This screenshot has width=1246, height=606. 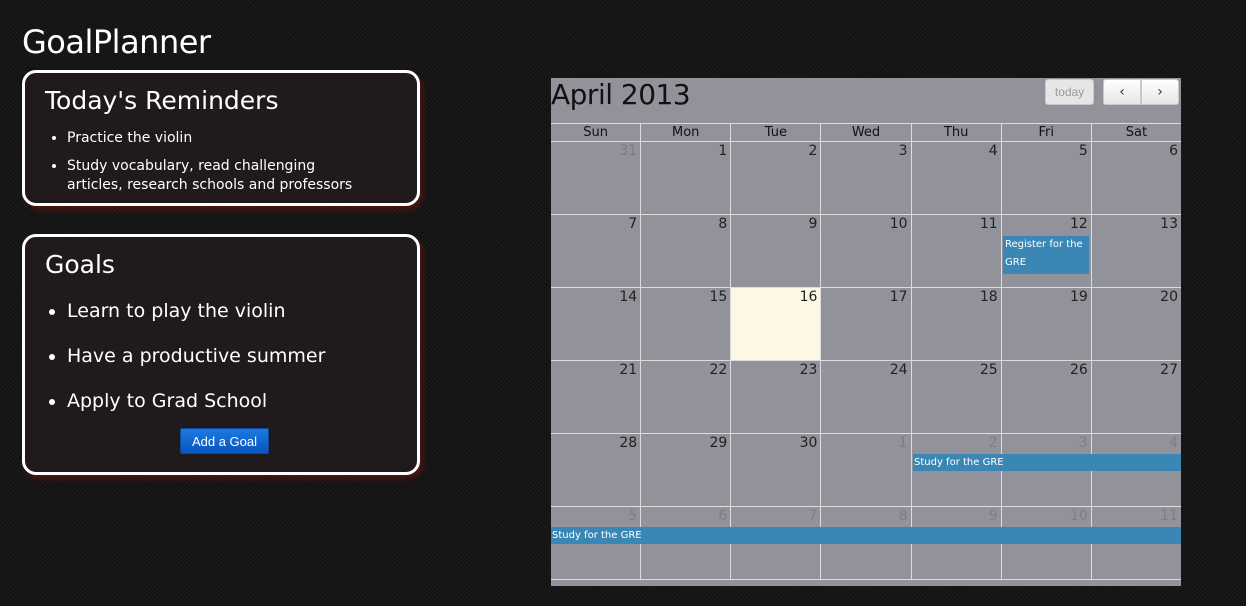 I want to click on calendar-day: 5, so click(x=1046, y=178).